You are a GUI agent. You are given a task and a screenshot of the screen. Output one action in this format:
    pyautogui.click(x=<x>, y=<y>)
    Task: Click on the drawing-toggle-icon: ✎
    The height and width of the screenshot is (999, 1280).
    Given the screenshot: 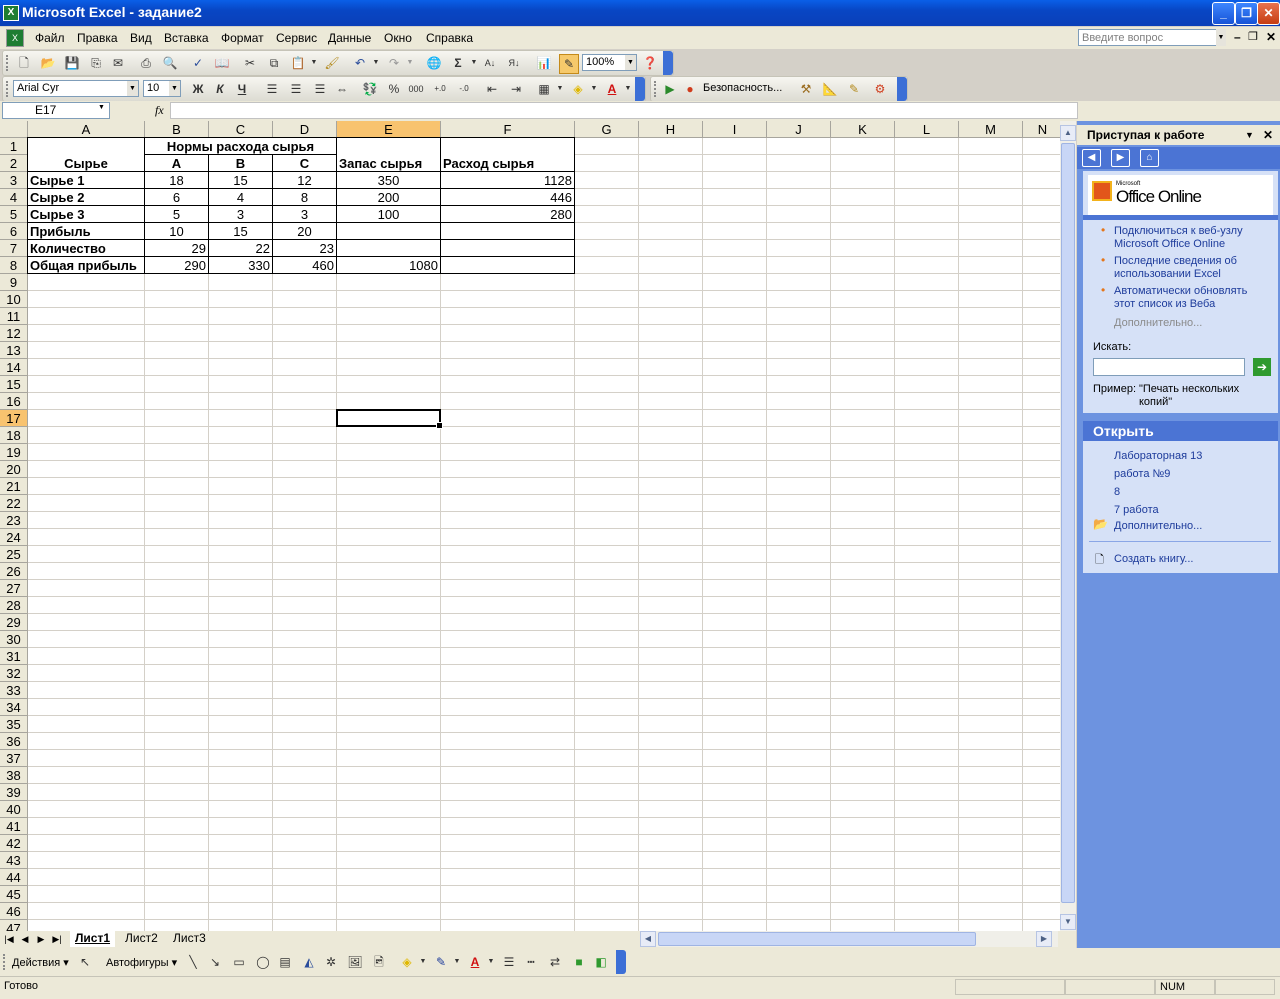 What is the action you would take?
    pyautogui.click(x=569, y=64)
    